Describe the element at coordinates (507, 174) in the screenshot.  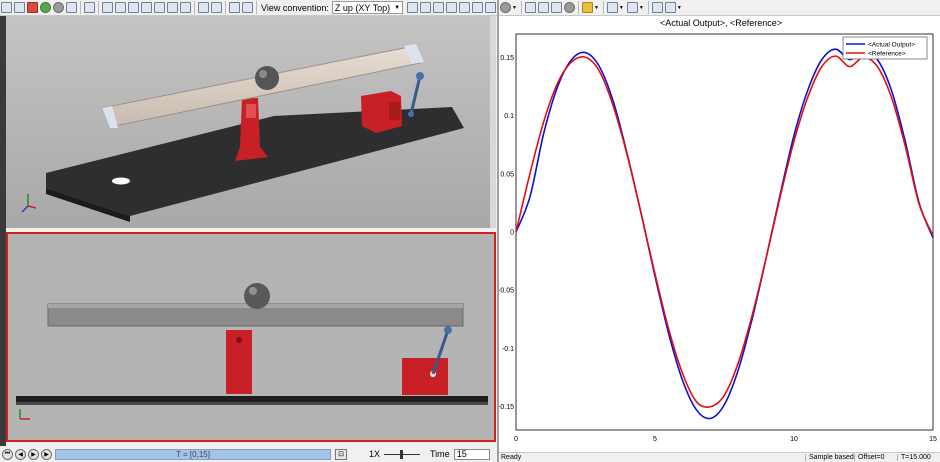
I see `y-tick-label: 0.05` at that location.